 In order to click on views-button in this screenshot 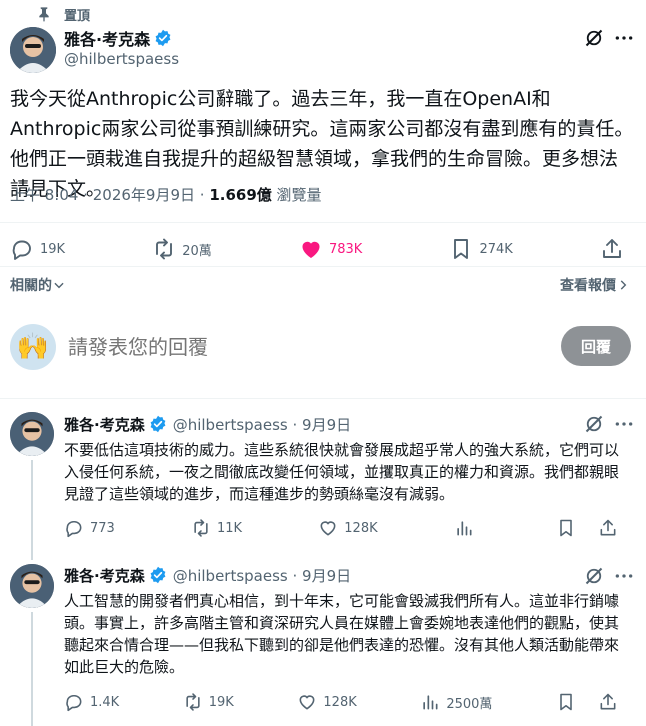, I will do `click(467, 528)`.